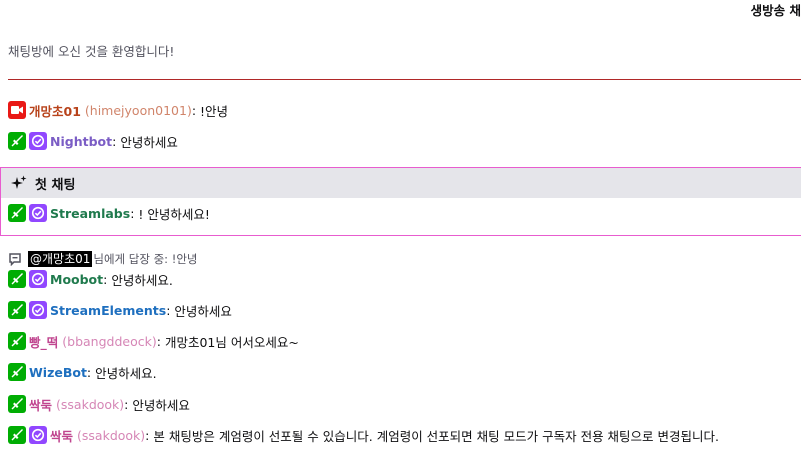  I want to click on chat-text: 개망초01님 어서오세요~, so click(231, 342).